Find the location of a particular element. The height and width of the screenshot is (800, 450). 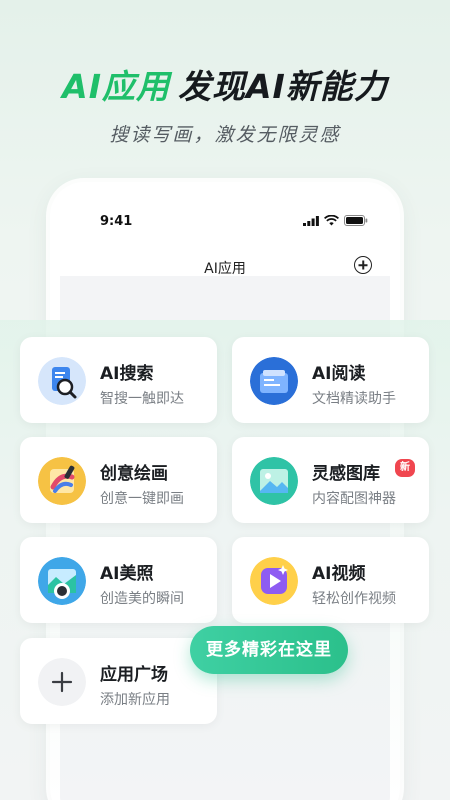

app-card-ai-reading: AI阅读 文档精读助手 is located at coordinates (330, 380).